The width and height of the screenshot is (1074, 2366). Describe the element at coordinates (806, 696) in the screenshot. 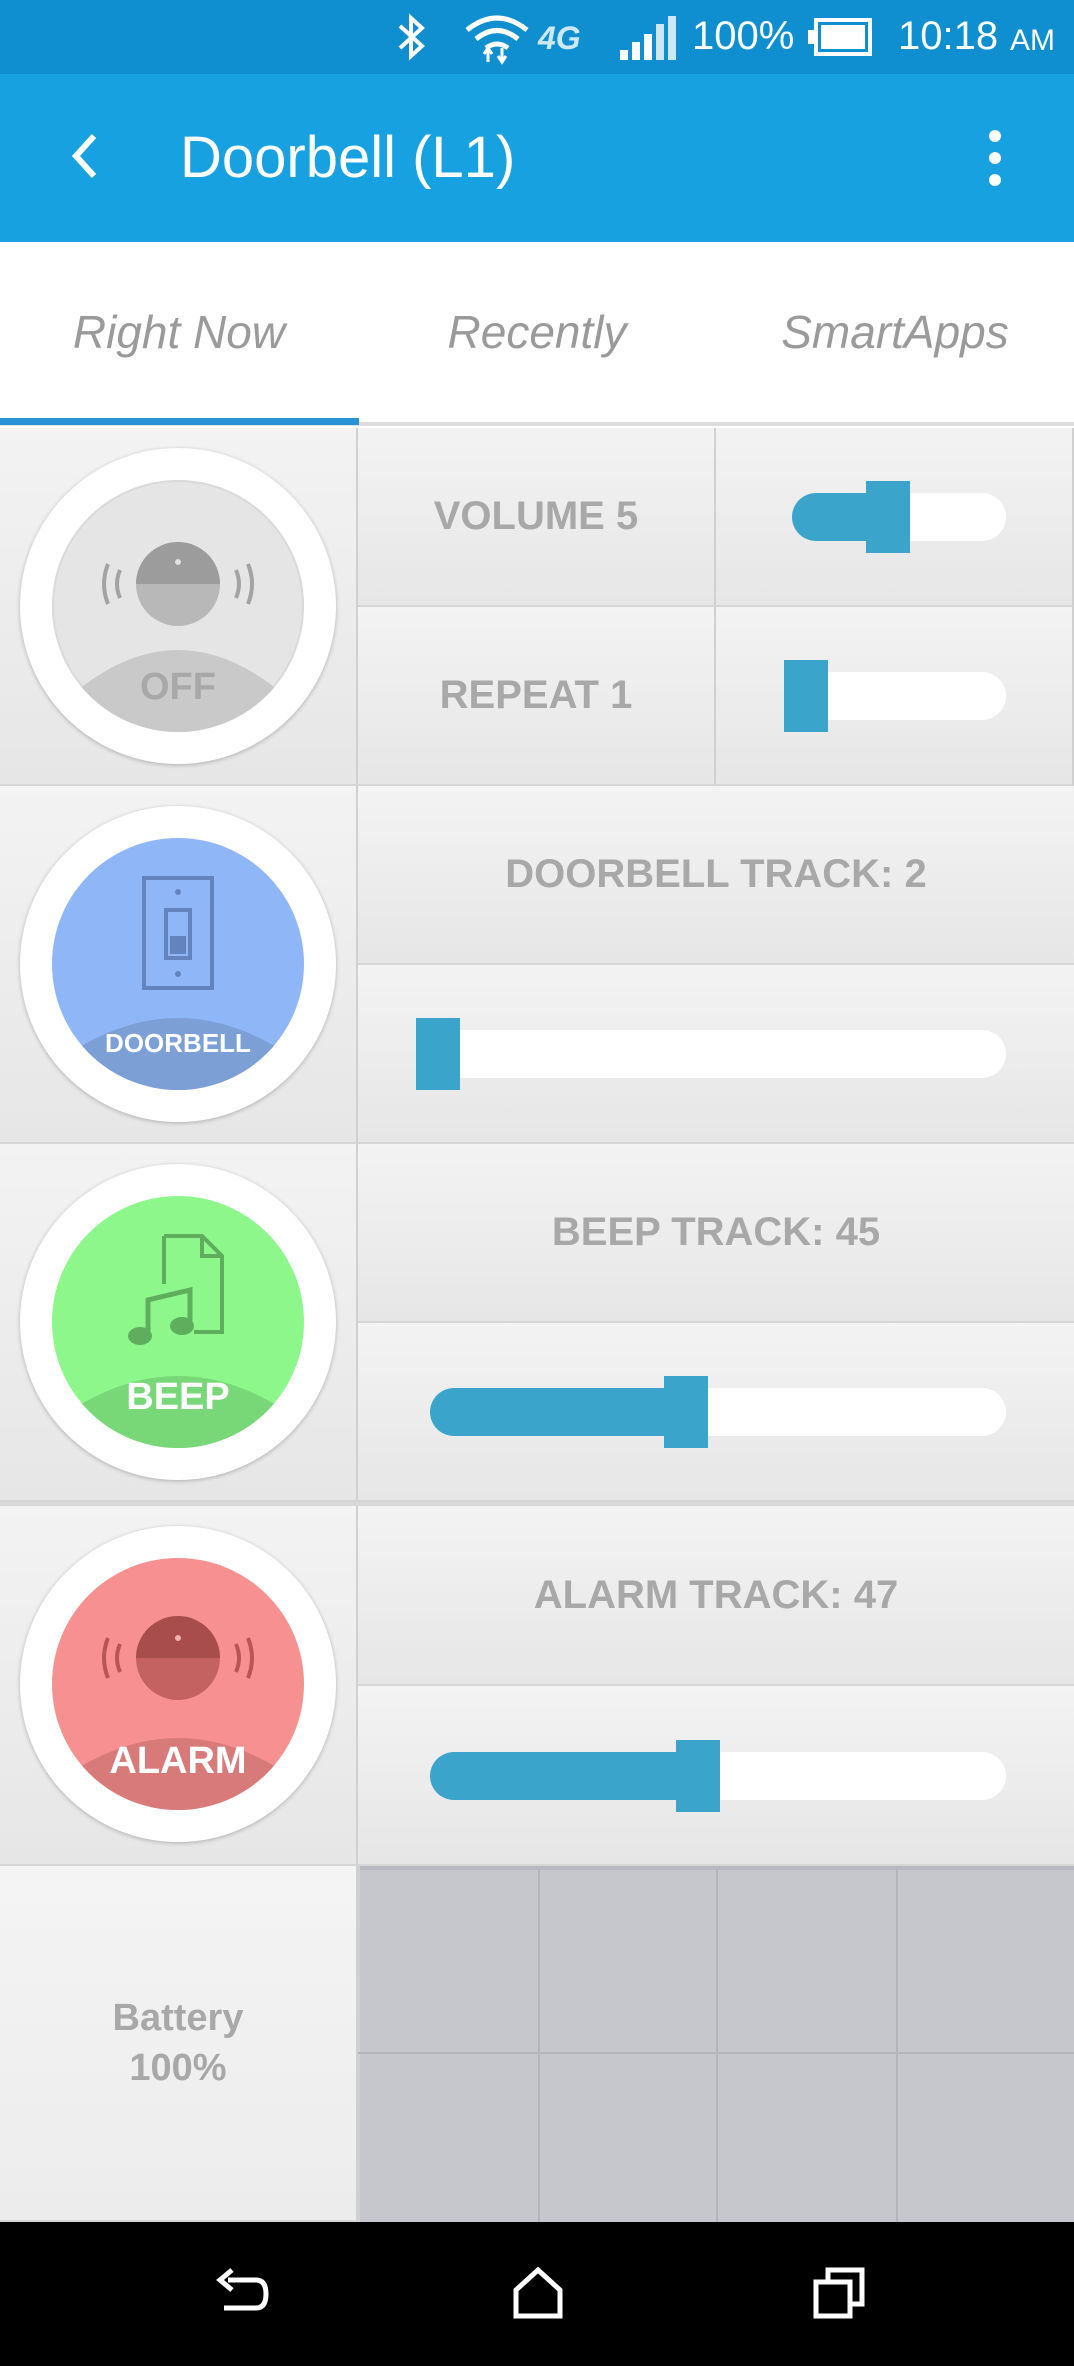

I see `repeat-slider-thumb` at that location.